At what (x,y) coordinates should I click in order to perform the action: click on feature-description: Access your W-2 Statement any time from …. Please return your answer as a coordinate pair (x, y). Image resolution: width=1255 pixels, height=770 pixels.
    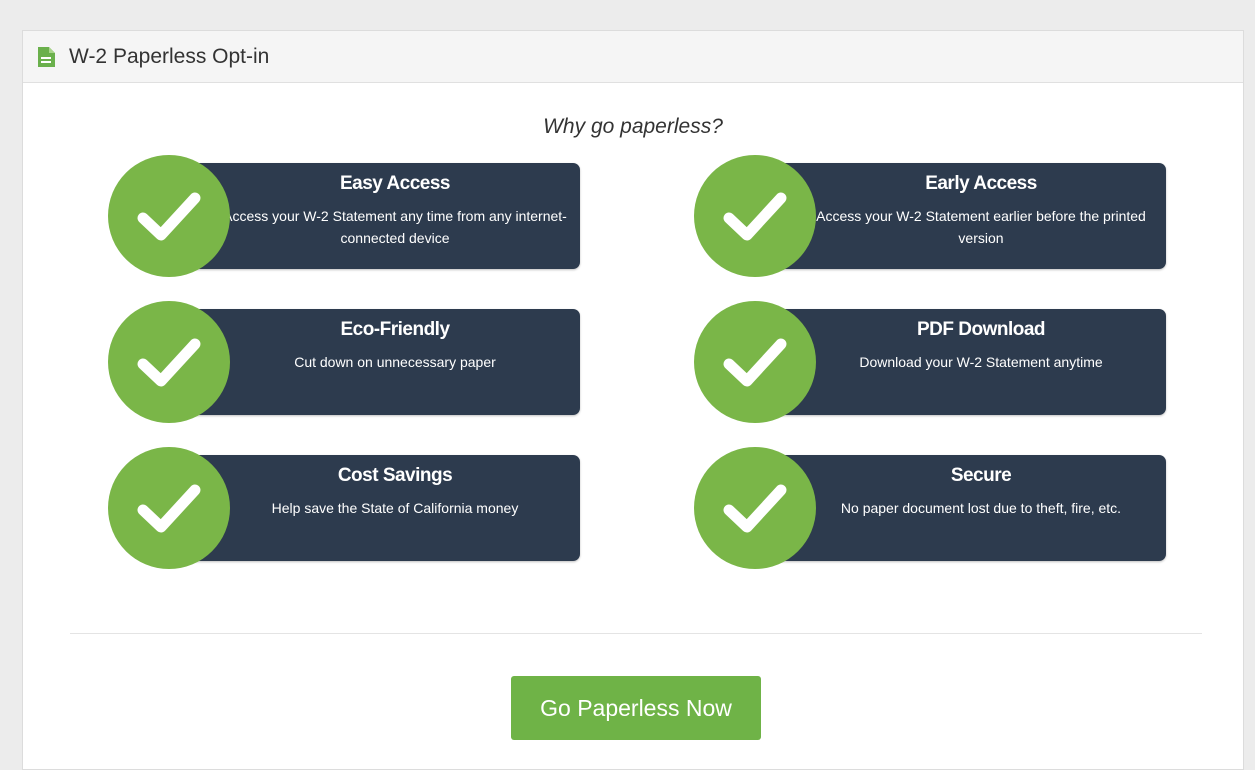
    Looking at the image, I should click on (395, 227).